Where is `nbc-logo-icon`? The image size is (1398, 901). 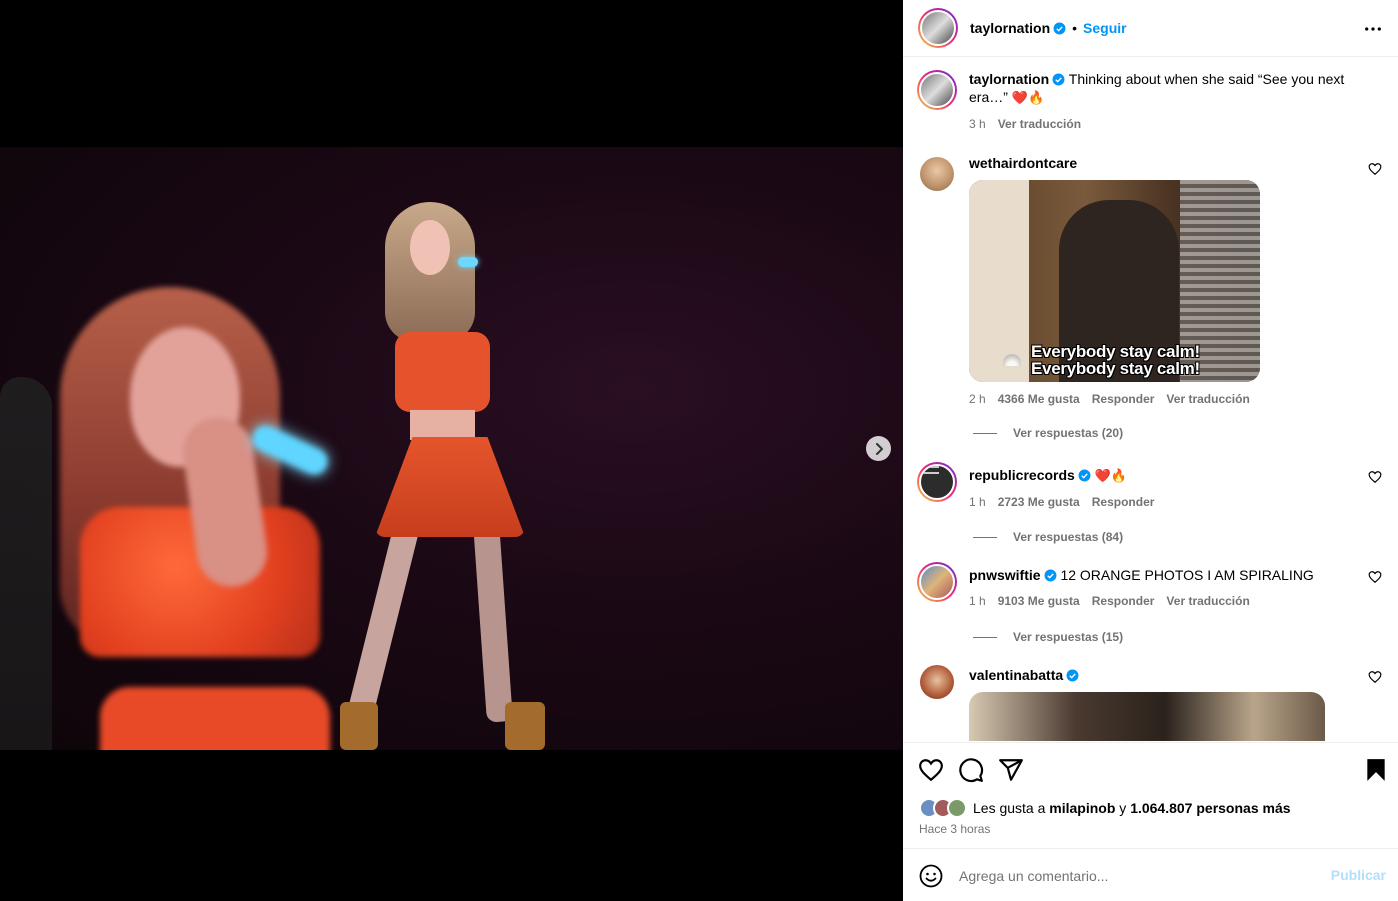 nbc-logo-icon is located at coordinates (1012, 360).